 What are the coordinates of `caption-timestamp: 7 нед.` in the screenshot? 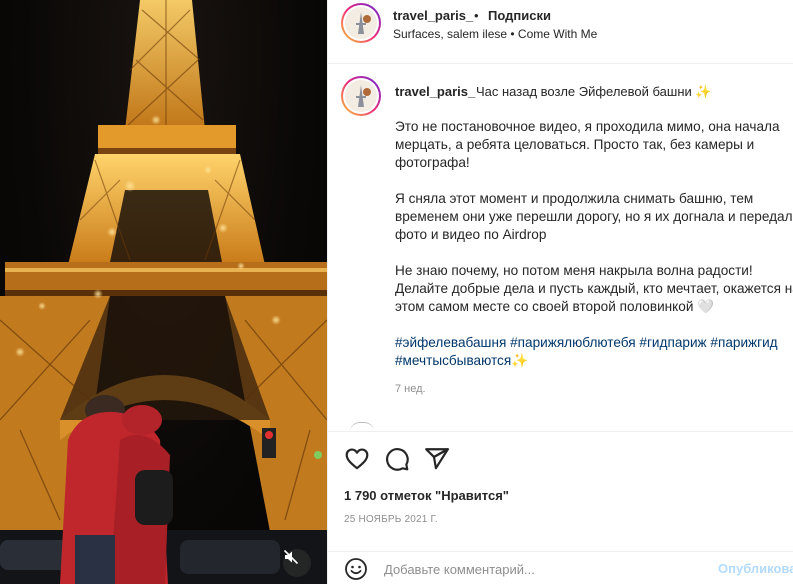 It's located at (410, 389).